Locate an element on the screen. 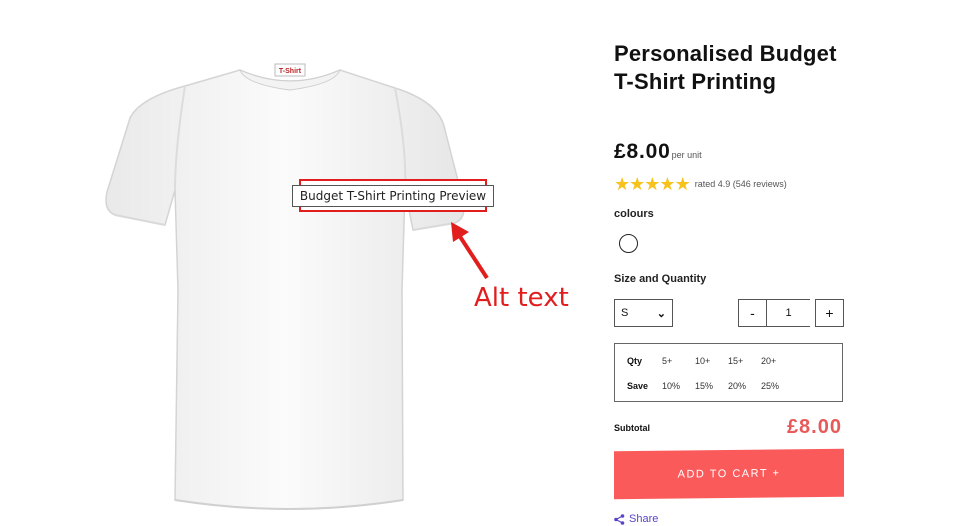 The width and height of the screenshot is (973, 526). price-unit: per unit is located at coordinates (686, 155).